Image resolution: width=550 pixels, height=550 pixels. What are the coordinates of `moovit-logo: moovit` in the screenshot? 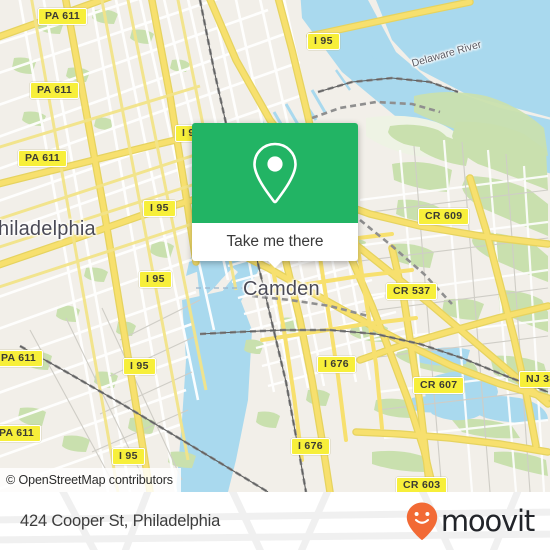 It's located at (470, 521).